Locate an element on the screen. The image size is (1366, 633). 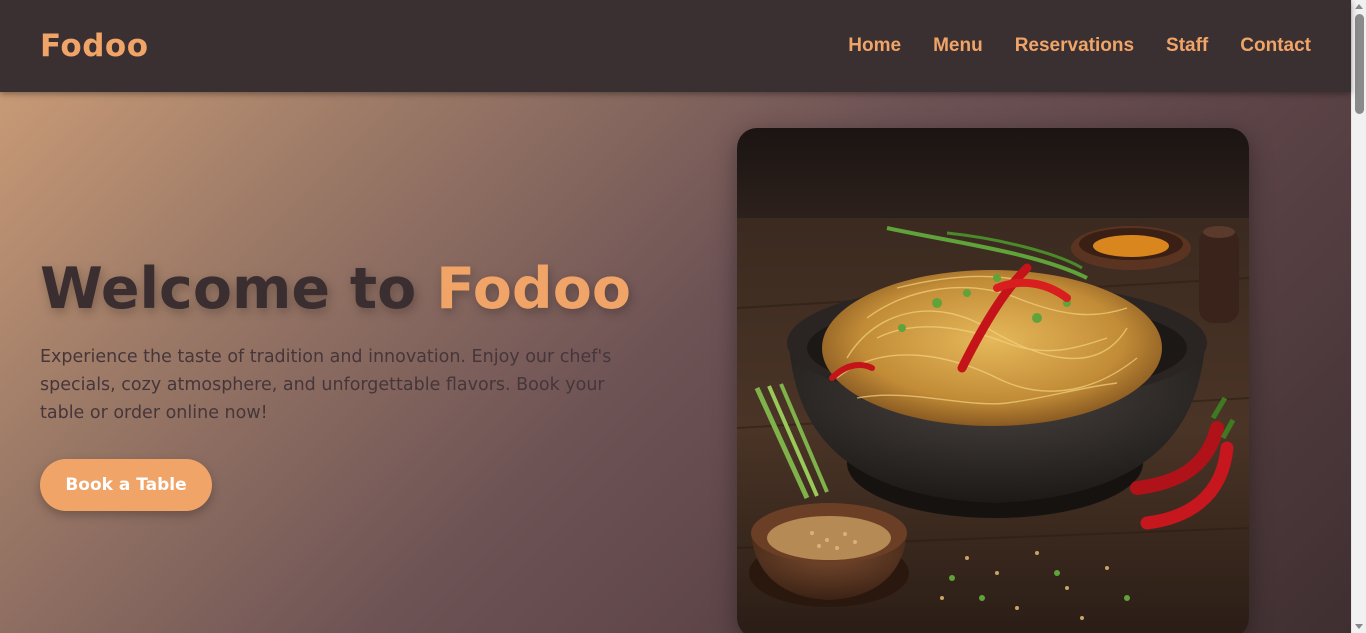
nav-link-staff: Staff is located at coordinates (1187, 46).